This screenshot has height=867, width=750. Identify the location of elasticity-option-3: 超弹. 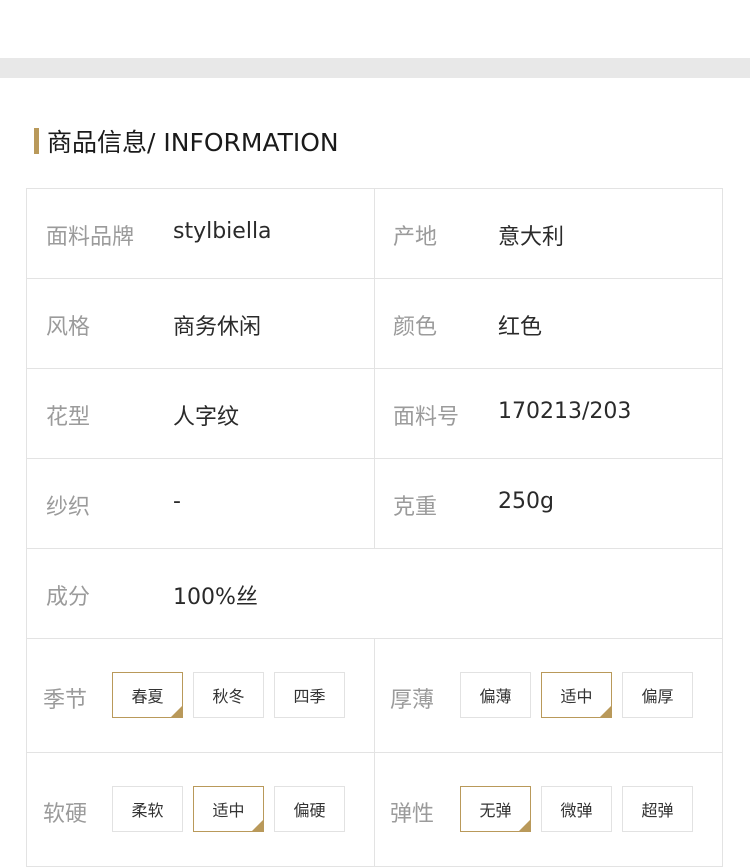
(657, 809).